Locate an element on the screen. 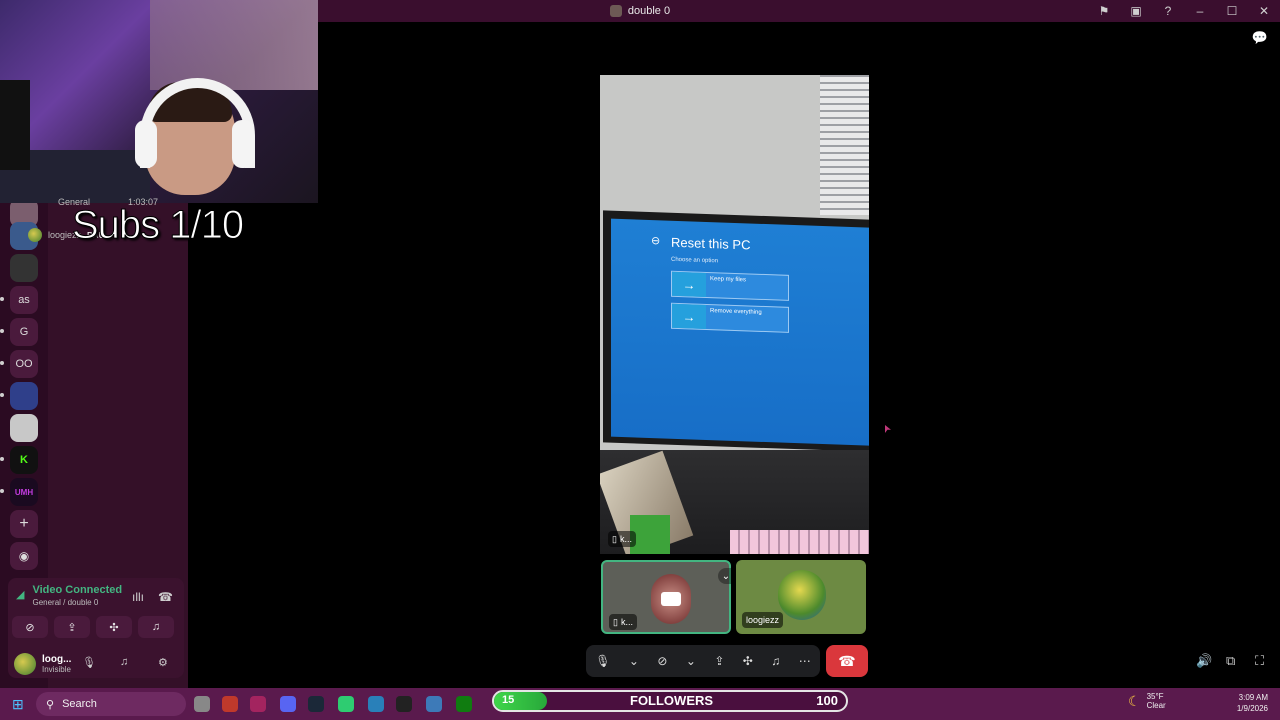  server-g: G is located at coordinates (24, 332).